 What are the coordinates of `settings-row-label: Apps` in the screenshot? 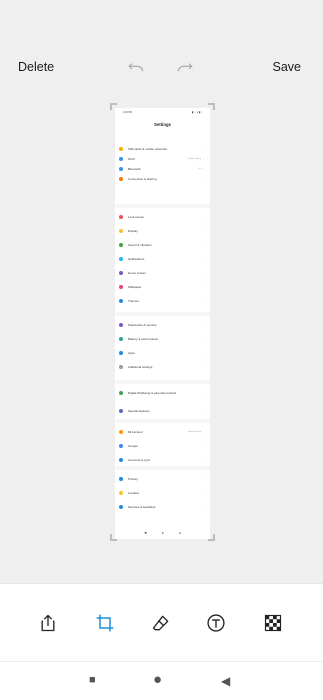 It's located at (131, 353).